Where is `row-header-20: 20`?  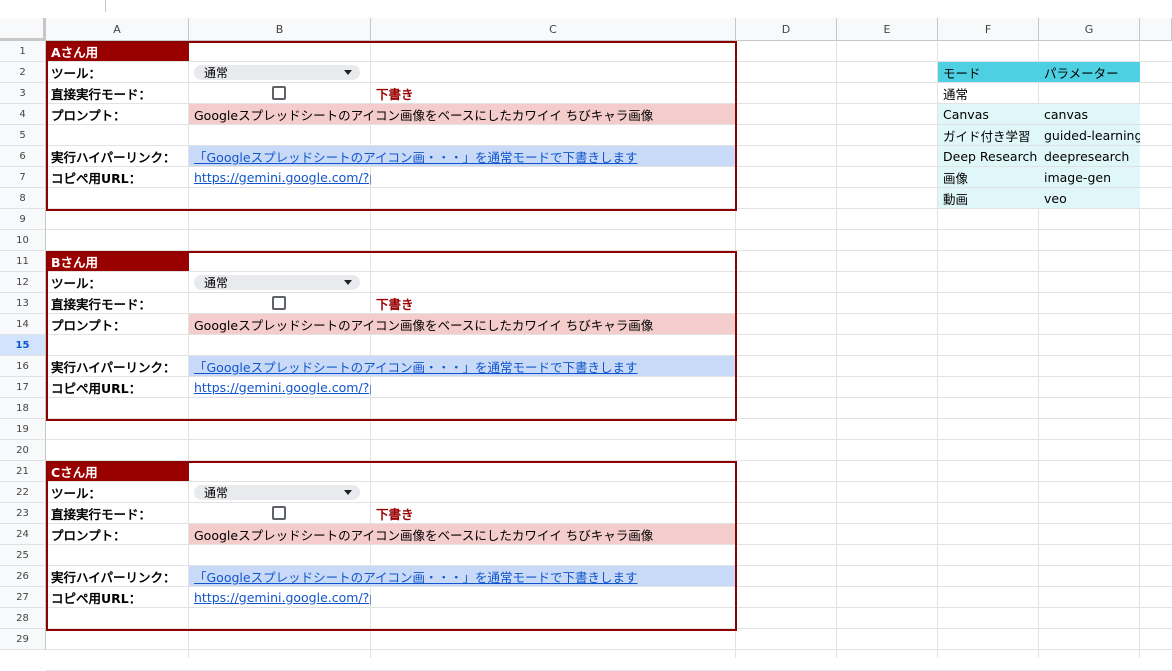 row-header-20: 20 is located at coordinates (23, 450).